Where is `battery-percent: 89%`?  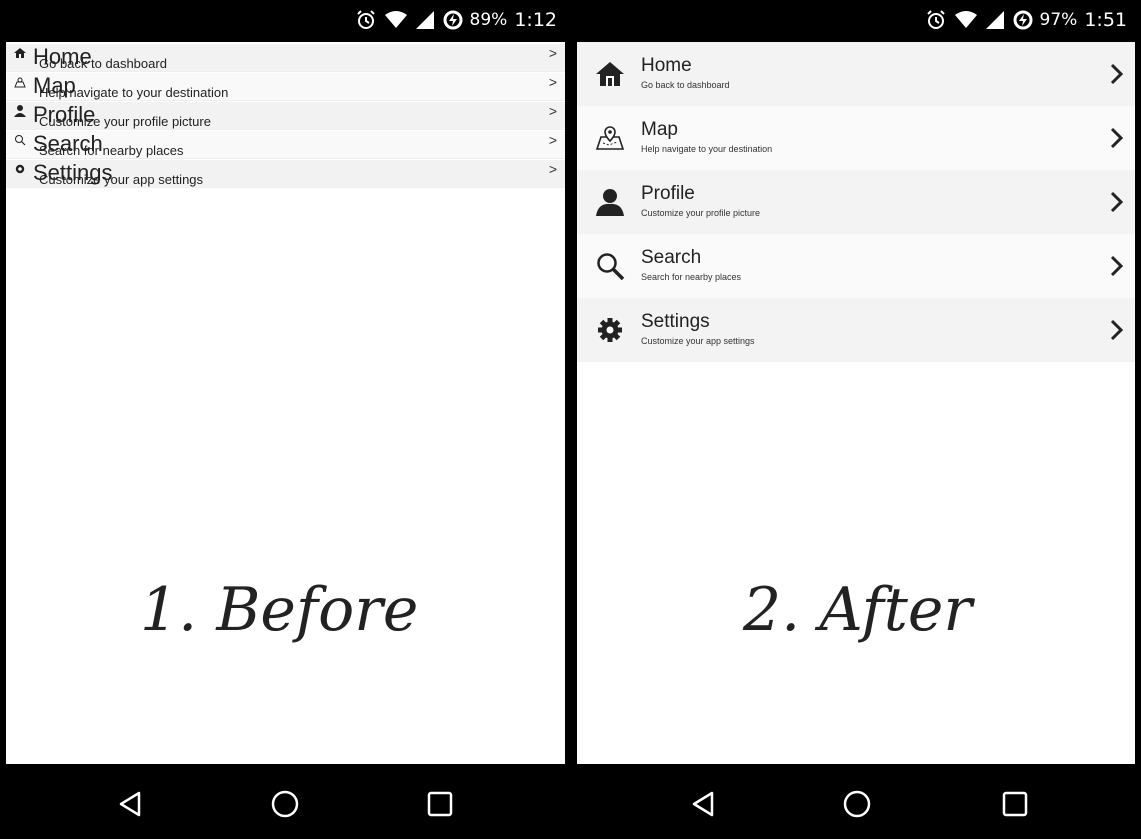 battery-percent: 89% is located at coordinates (488, 20).